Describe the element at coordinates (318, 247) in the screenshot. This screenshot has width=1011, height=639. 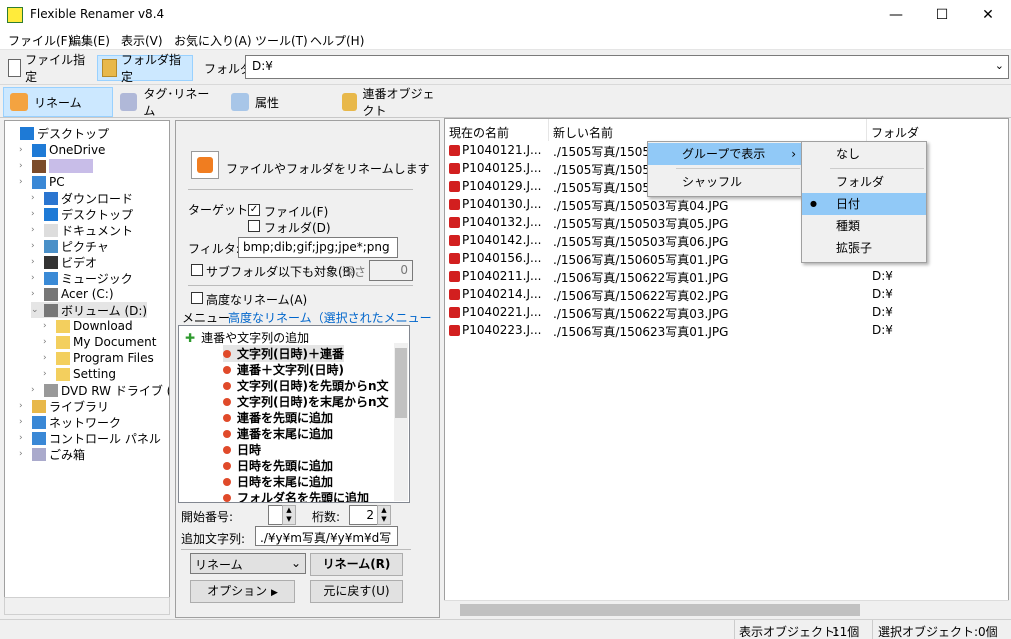
I see `filter-combobox: bmp;dib;gif;jpg;jpe*;png` at that location.